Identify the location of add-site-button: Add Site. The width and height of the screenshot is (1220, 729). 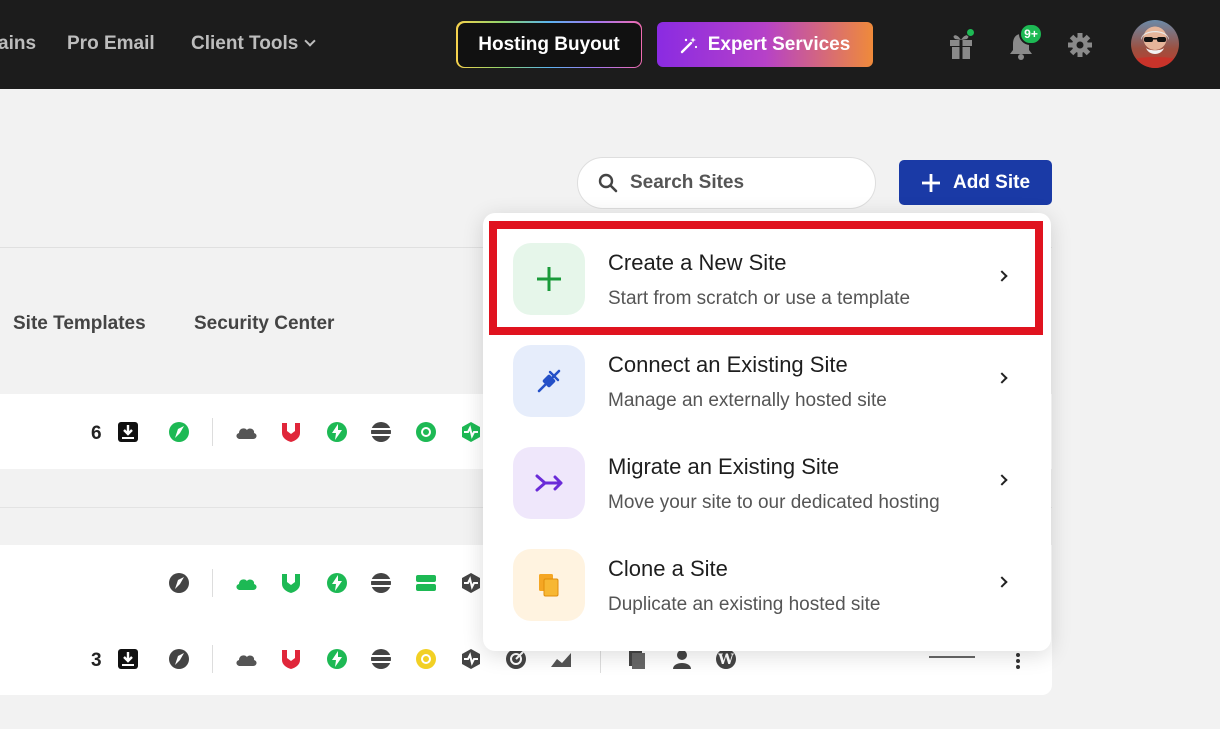
(975, 182).